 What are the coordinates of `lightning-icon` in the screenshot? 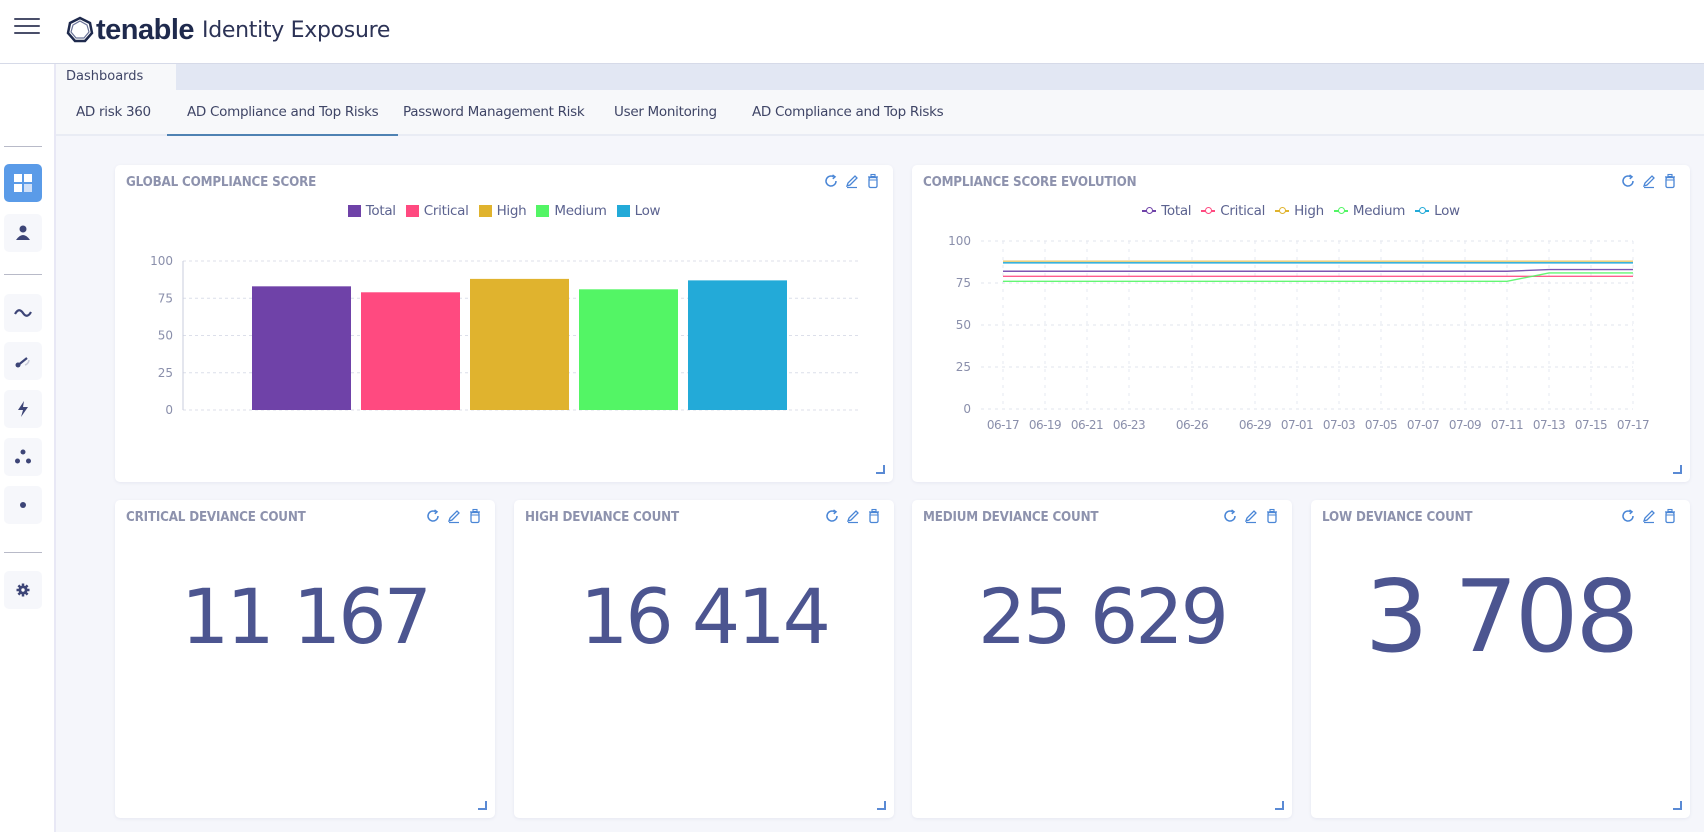 It's located at (23, 409).